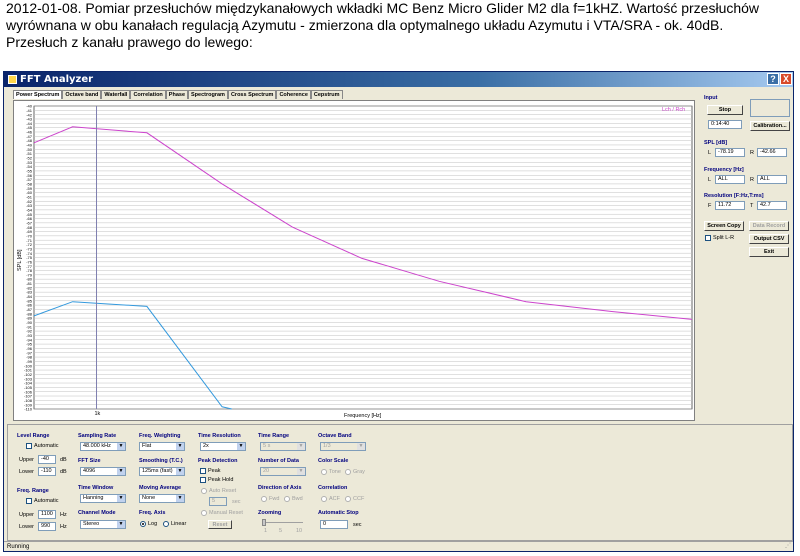 The width and height of the screenshot is (800, 556). I want to click on title-bar: FFT Analyzer, so click(398, 79).